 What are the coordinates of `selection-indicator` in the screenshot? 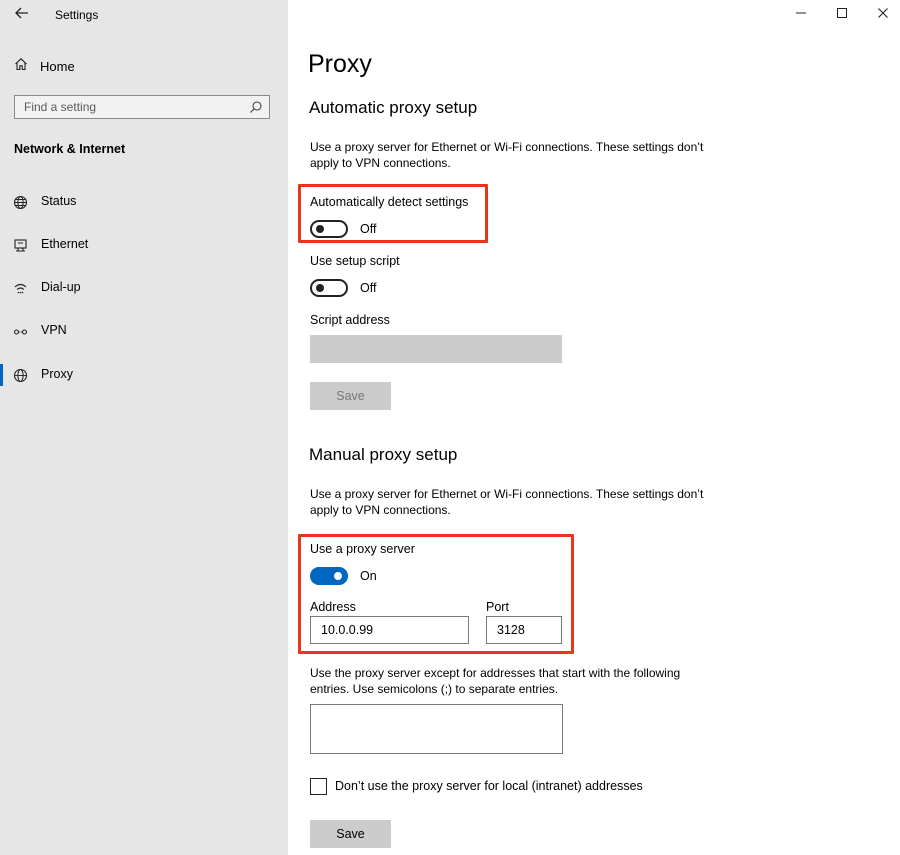 It's located at (1, 375).